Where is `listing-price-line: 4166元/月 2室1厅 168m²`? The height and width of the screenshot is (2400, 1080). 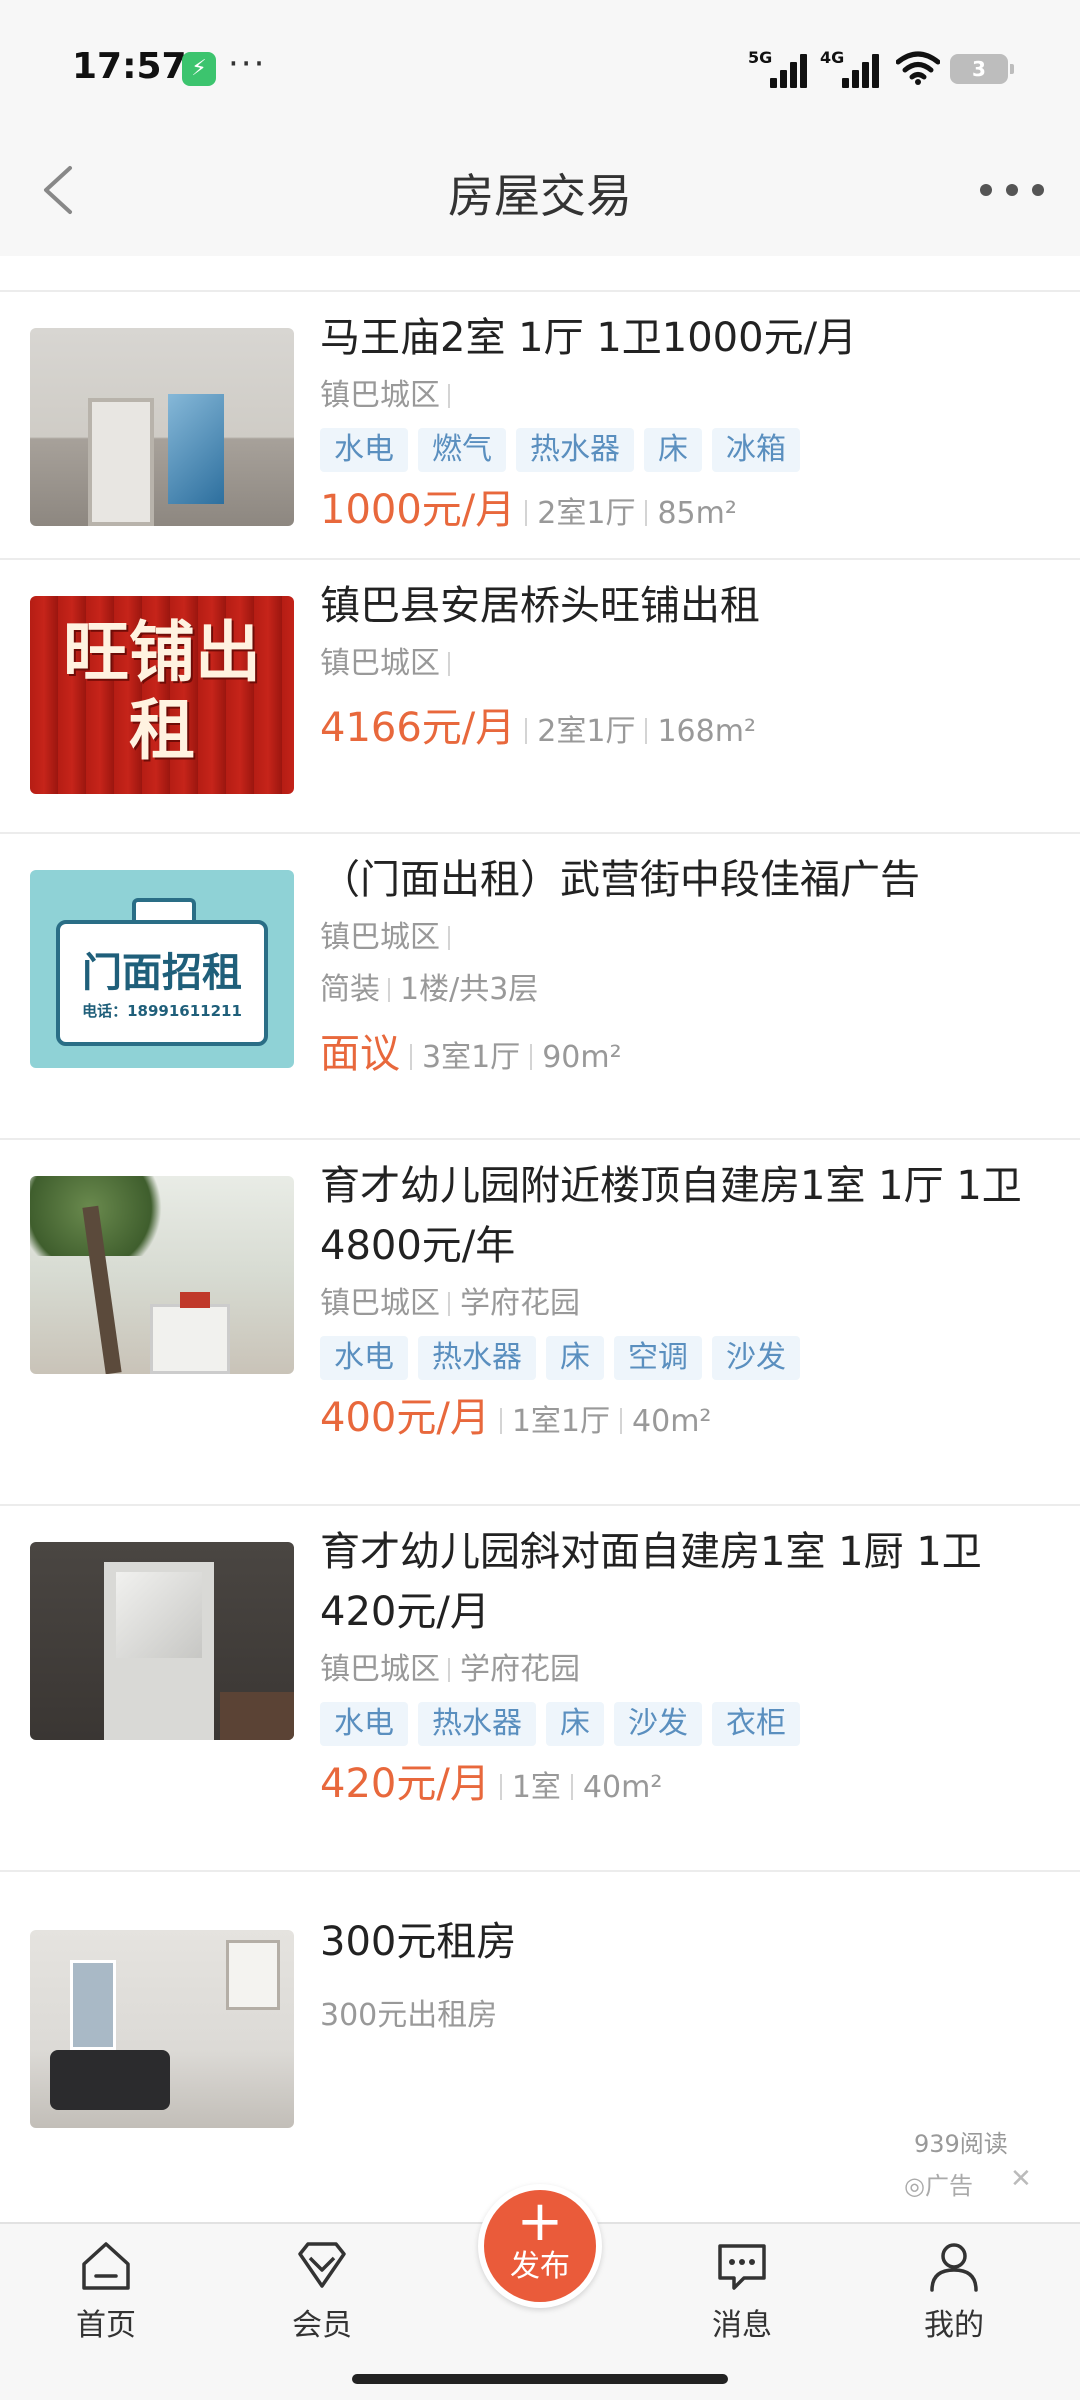 listing-price-line: 4166元/月 2室1厅 168m² is located at coordinates (538, 728).